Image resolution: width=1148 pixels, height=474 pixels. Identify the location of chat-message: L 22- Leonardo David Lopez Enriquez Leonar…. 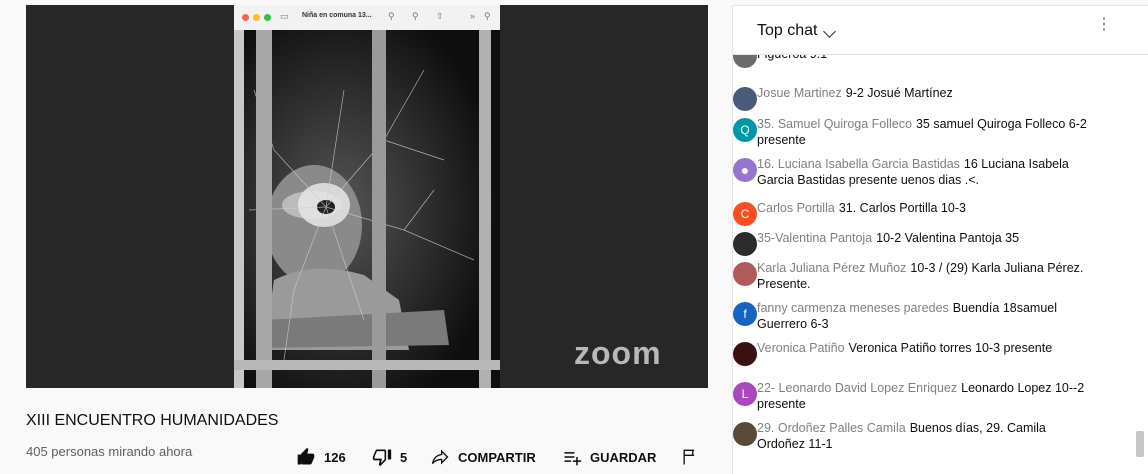
(910, 396).